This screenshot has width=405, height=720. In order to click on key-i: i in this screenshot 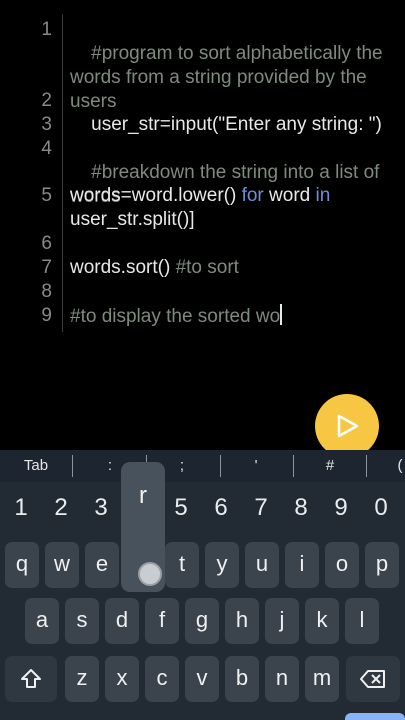, I will do `click(302, 565)`.